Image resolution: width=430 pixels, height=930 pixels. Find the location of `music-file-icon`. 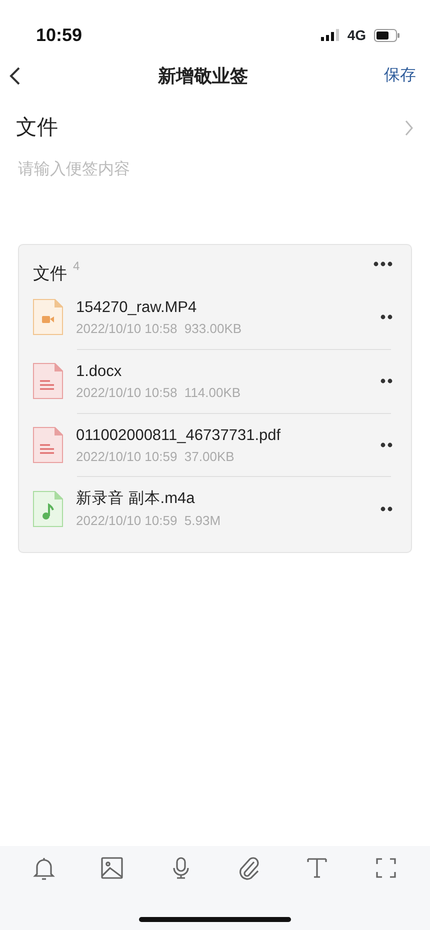

music-file-icon is located at coordinates (48, 508).